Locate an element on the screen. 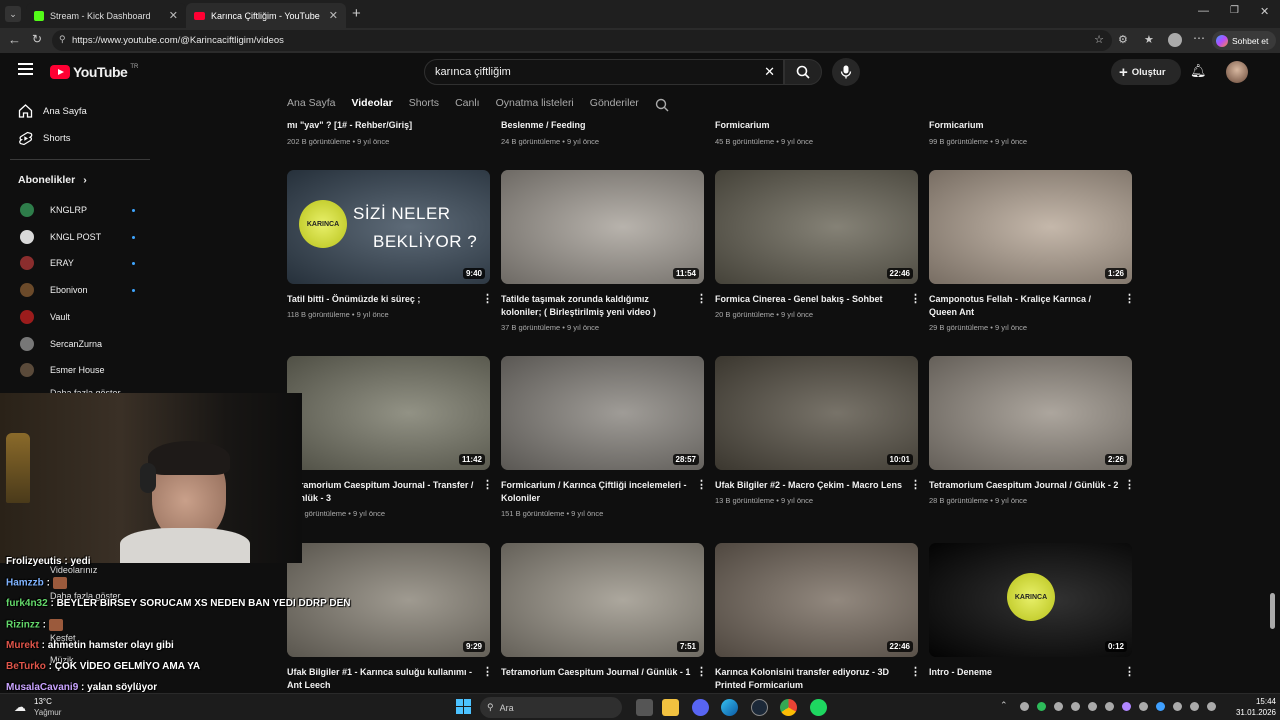 Image resolution: width=1280 pixels, height=720 pixels. account-avatar is located at coordinates (1237, 72).